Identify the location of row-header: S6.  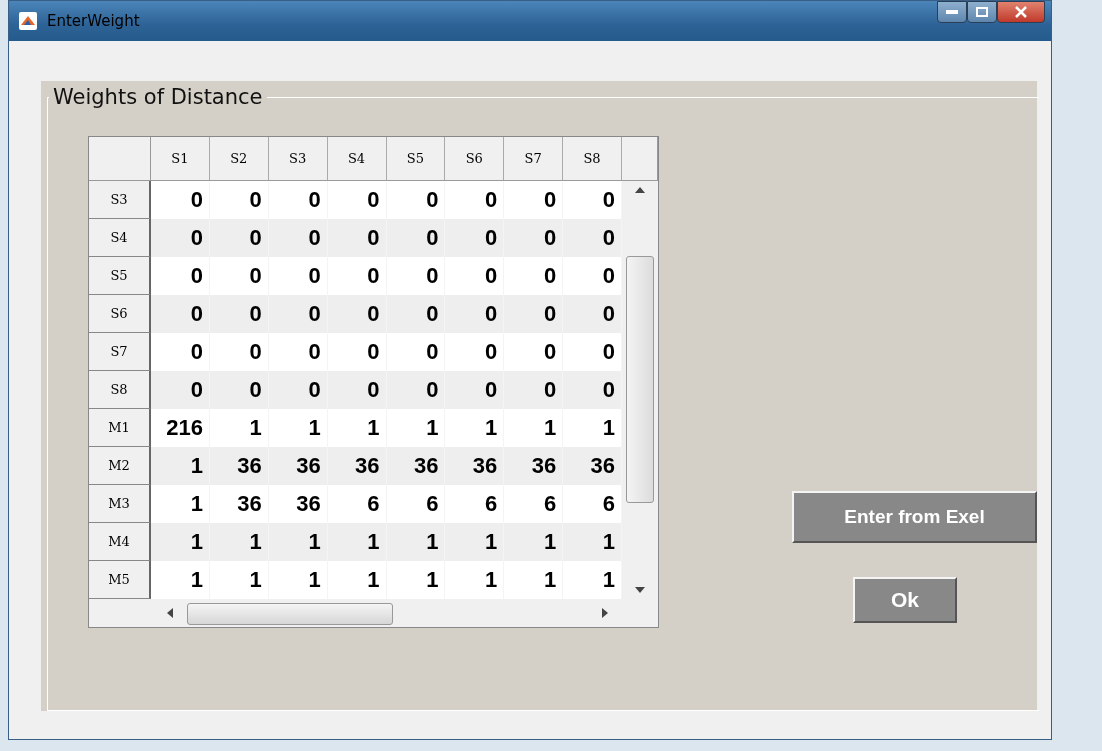
(120, 314).